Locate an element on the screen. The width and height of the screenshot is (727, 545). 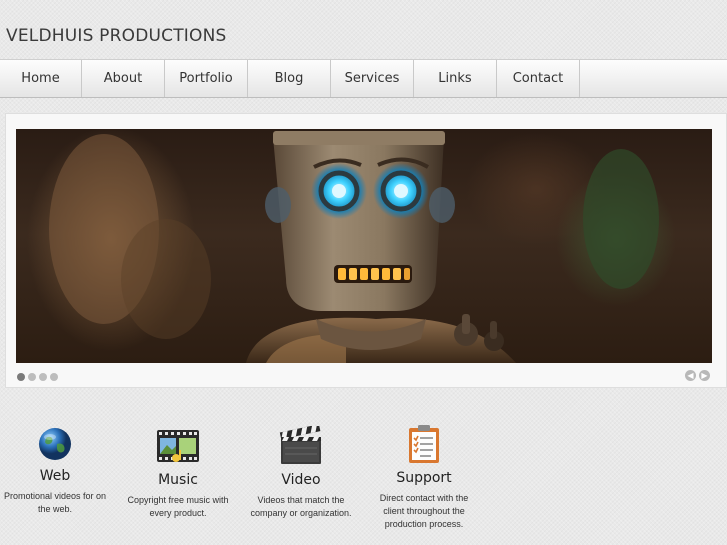
feature-description: Promotional videos for on the web. is located at coordinates (55, 502).